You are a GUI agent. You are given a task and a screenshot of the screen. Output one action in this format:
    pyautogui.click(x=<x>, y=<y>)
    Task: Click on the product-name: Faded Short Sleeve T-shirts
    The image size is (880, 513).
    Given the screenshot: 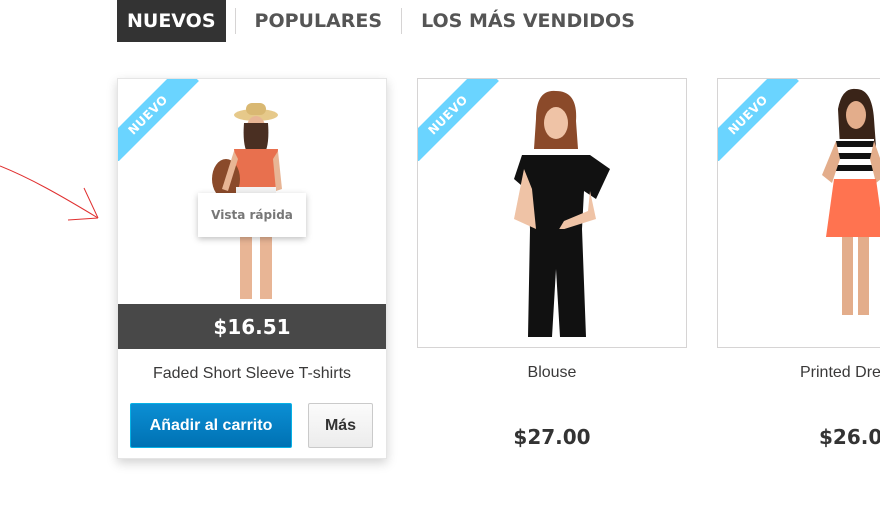 What is the action you would take?
    pyautogui.click(x=252, y=374)
    